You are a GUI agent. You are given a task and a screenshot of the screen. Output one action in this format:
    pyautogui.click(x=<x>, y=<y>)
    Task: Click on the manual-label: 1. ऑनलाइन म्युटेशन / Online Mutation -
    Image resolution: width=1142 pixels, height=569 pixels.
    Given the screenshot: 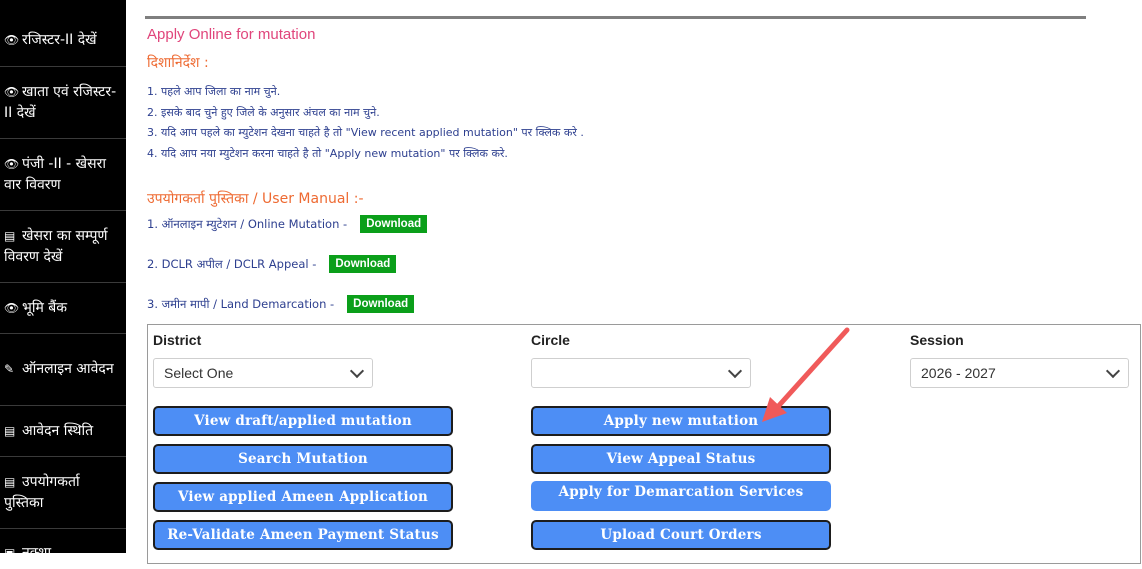 What is the action you would take?
    pyautogui.click(x=247, y=223)
    